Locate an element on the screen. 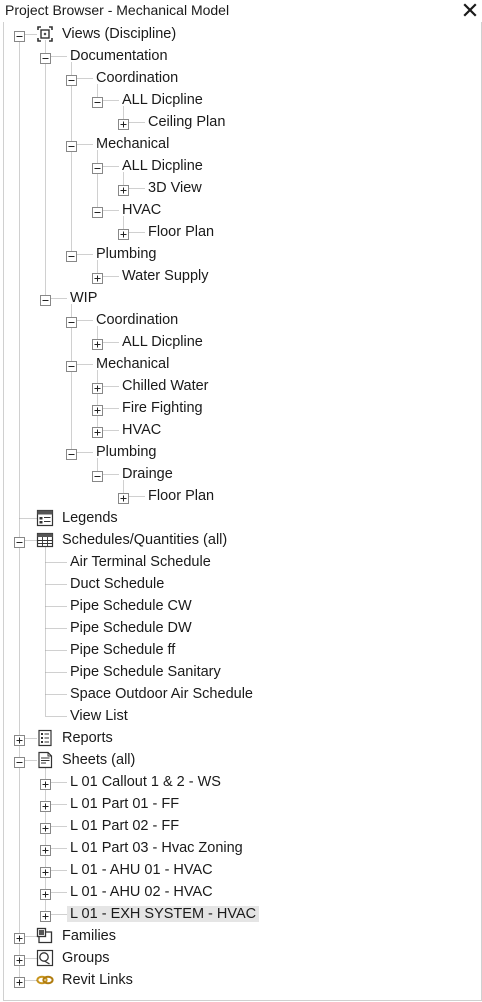  tree-node-sched-air: Air Terminal Schedule is located at coordinates (140, 562).